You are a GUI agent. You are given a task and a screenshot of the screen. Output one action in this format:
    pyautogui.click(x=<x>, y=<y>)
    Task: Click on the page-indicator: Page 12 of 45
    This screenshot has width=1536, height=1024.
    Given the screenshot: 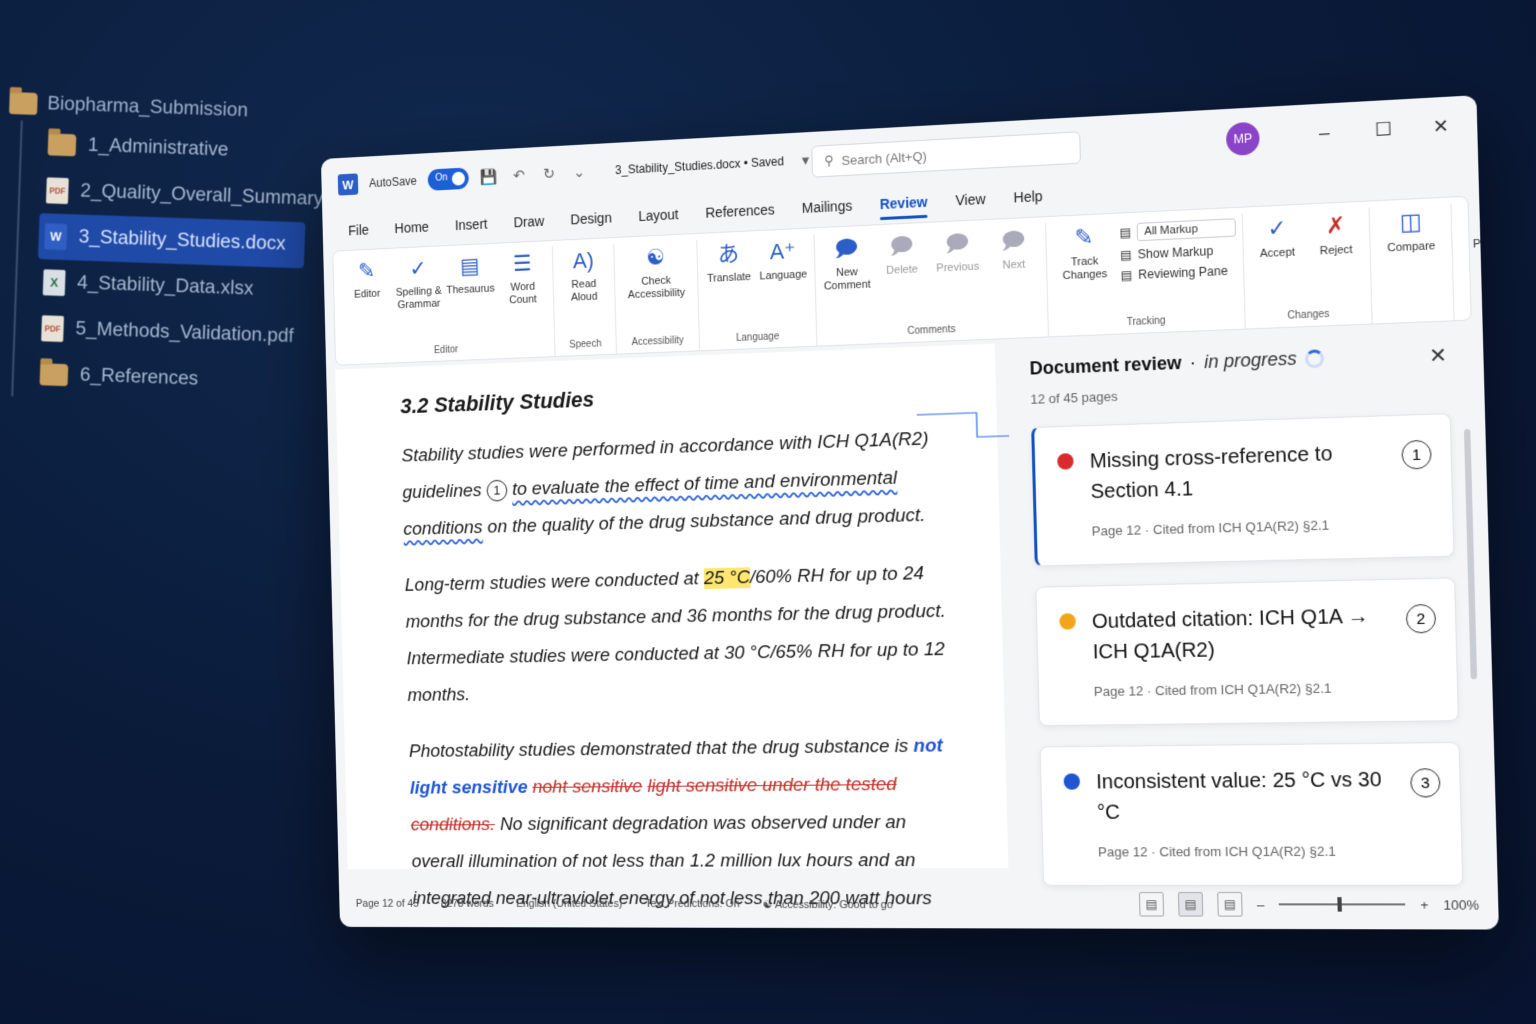 What is the action you would take?
    pyautogui.click(x=387, y=904)
    